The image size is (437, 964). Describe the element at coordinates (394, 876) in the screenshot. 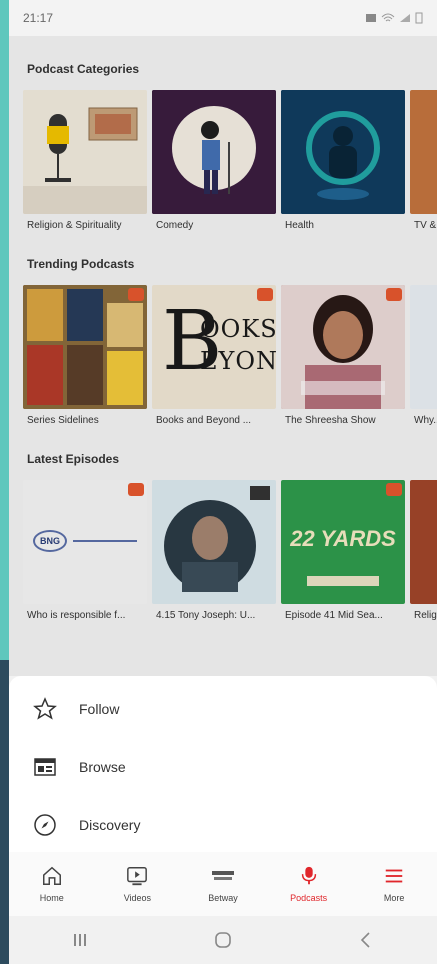

I see `menu-icon` at that location.